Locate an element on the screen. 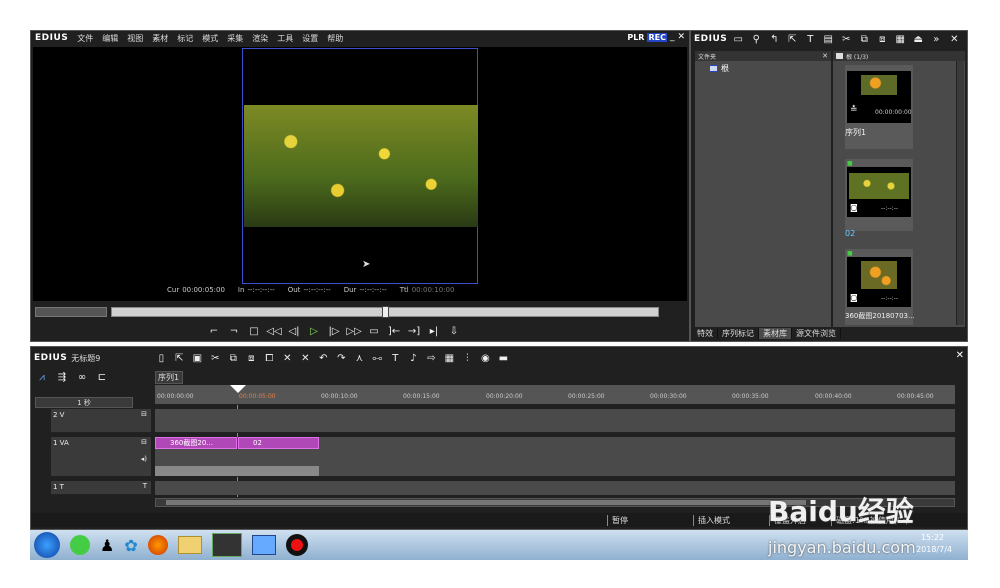 This screenshot has height=588, width=1000. undo-icon: ↶ is located at coordinates (323, 358).